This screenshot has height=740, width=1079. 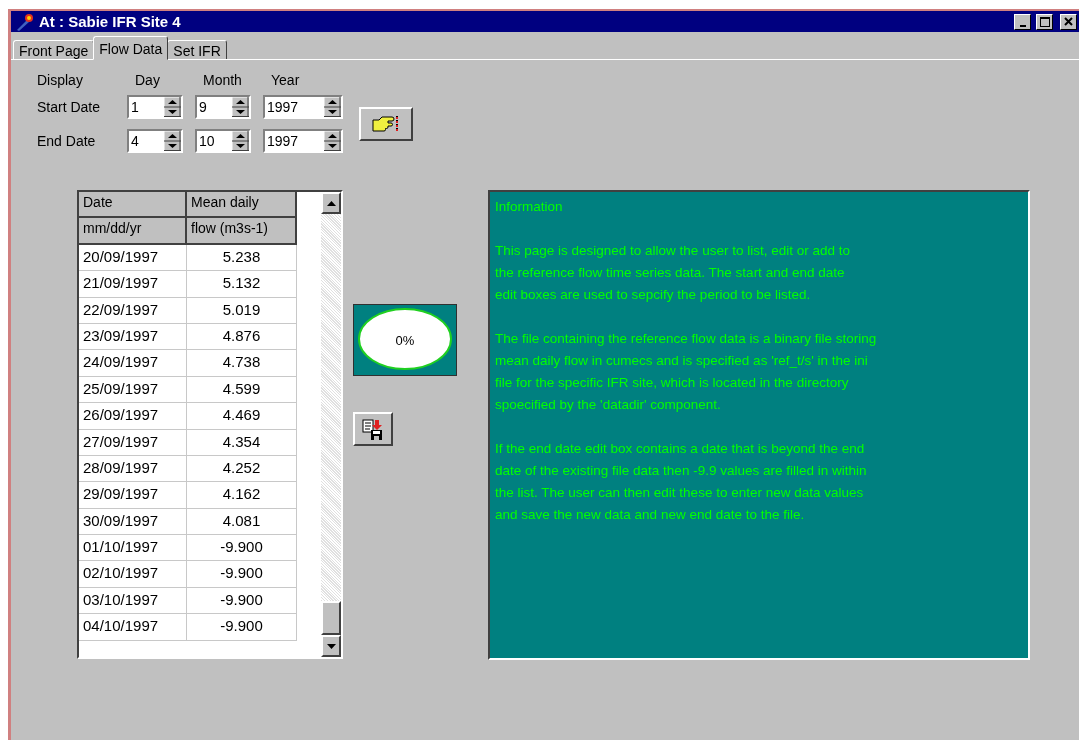 What do you see at coordinates (155, 141) in the screenshot?
I see `spin-field: 4` at bounding box center [155, 141].